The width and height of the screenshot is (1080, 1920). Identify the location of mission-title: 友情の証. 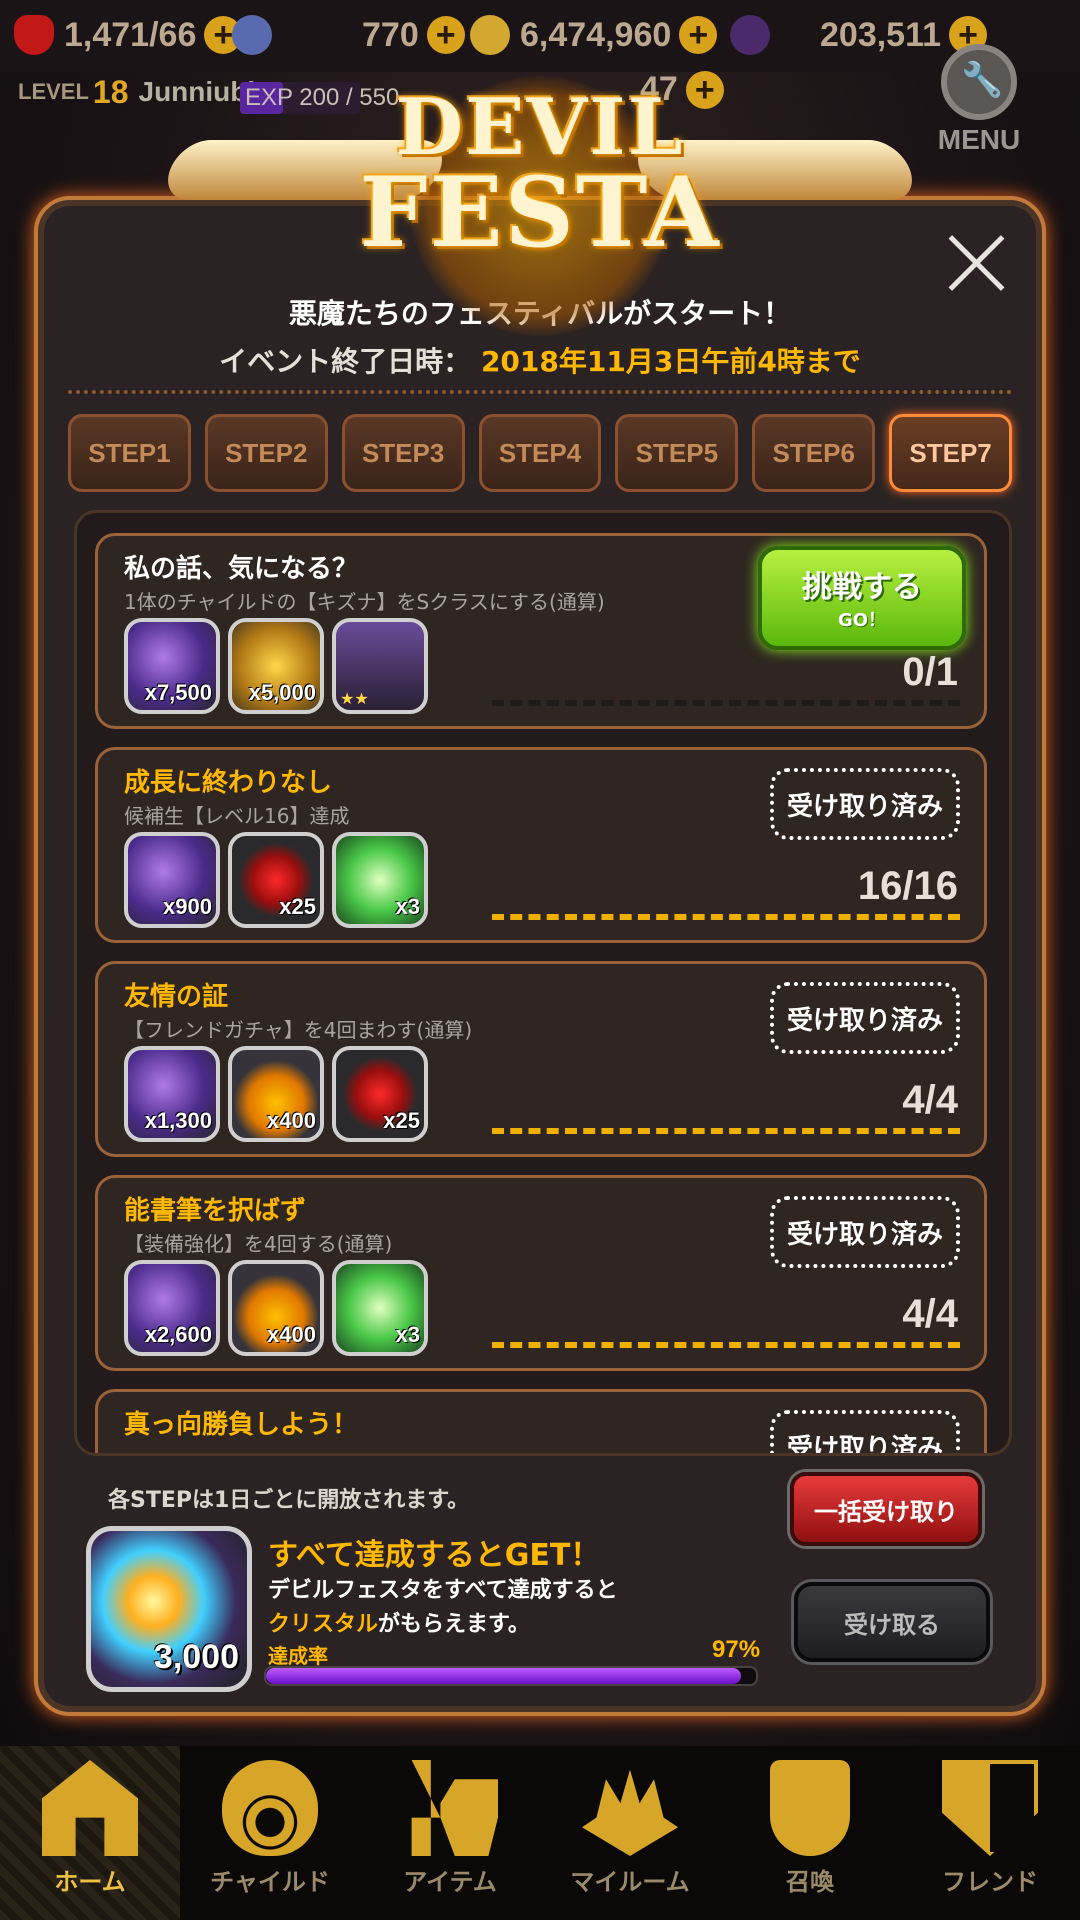
(176, 997).